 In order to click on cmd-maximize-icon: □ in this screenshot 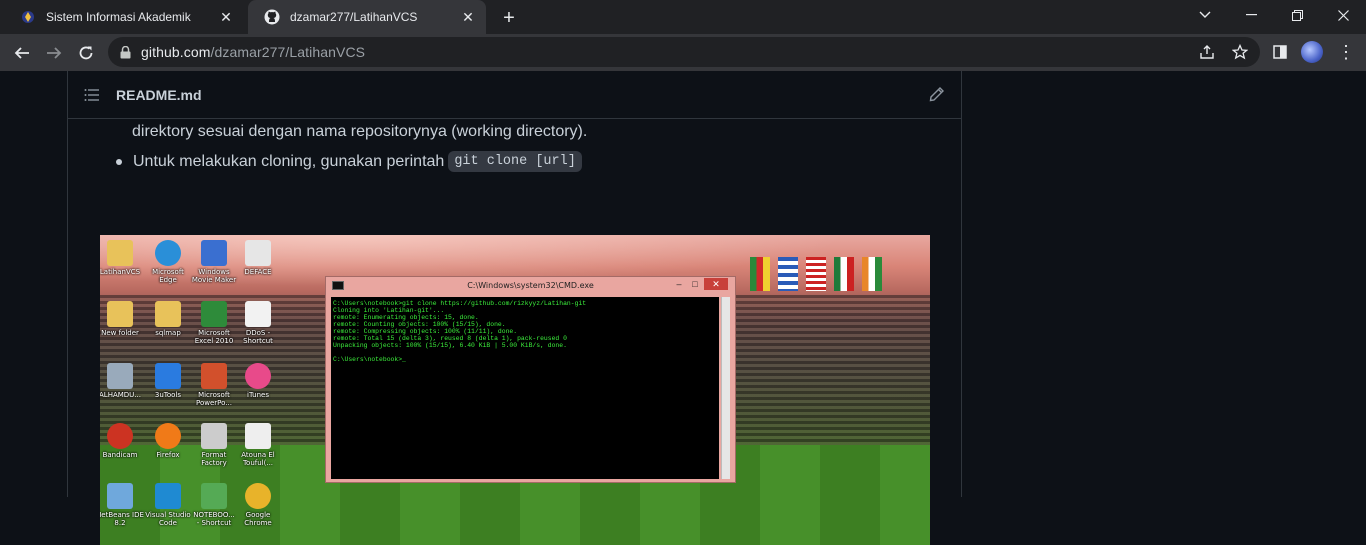, I will do `click(695, 284)`.